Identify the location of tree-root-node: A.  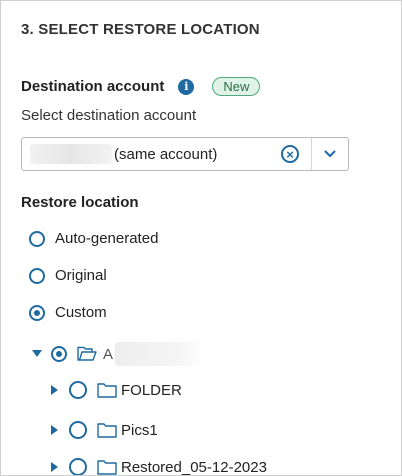
(118, 354).